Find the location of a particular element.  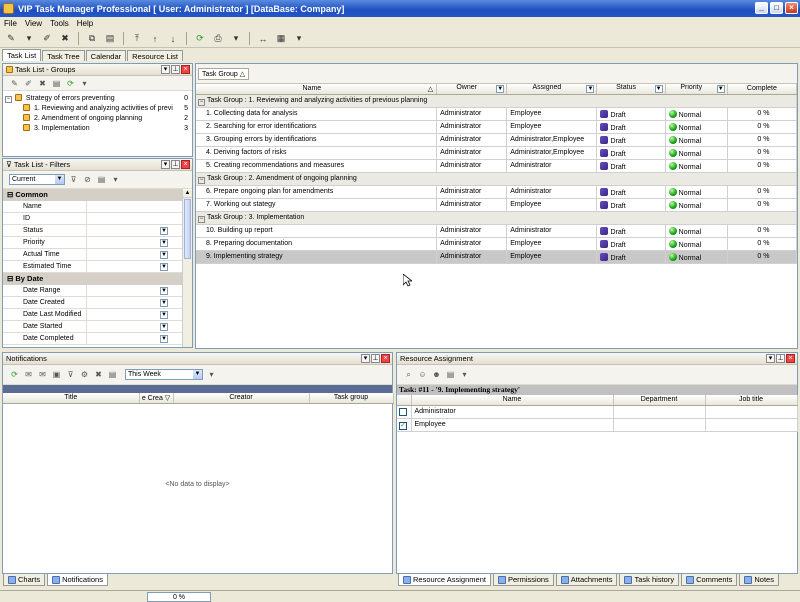

assign-checkbox: ✓ is located at coordinates (403, 425).